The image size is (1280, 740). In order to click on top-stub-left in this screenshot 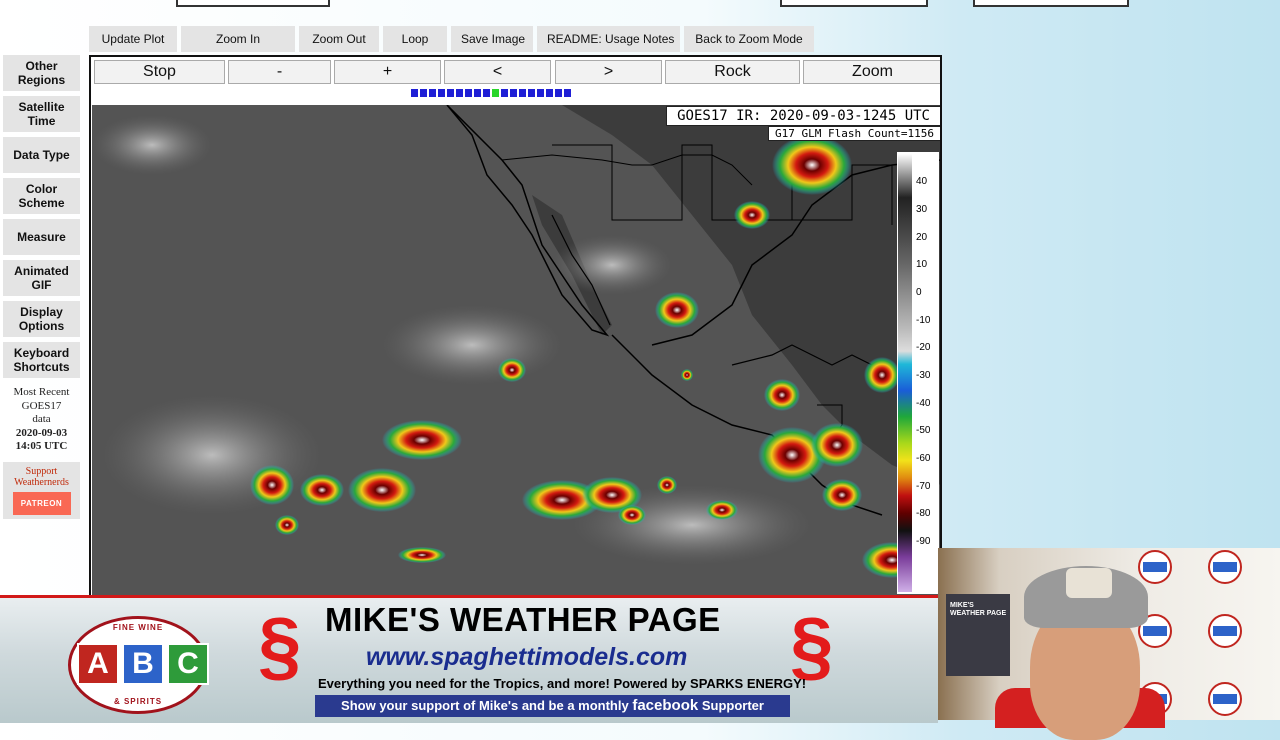, I will do `click(253, 3)`.